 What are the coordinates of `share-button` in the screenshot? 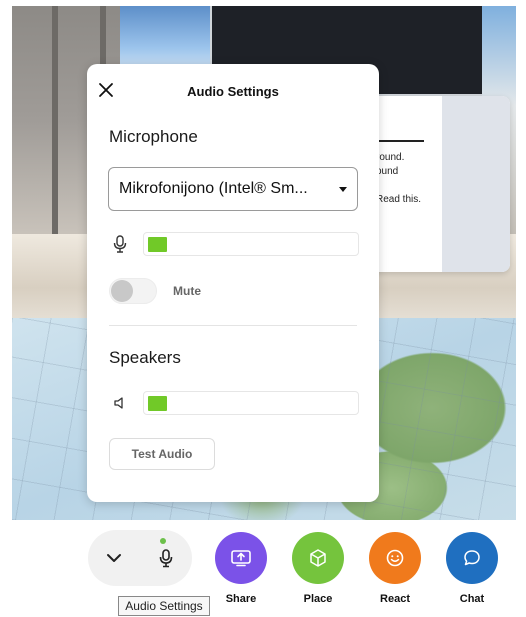 It's located at (241, 558).